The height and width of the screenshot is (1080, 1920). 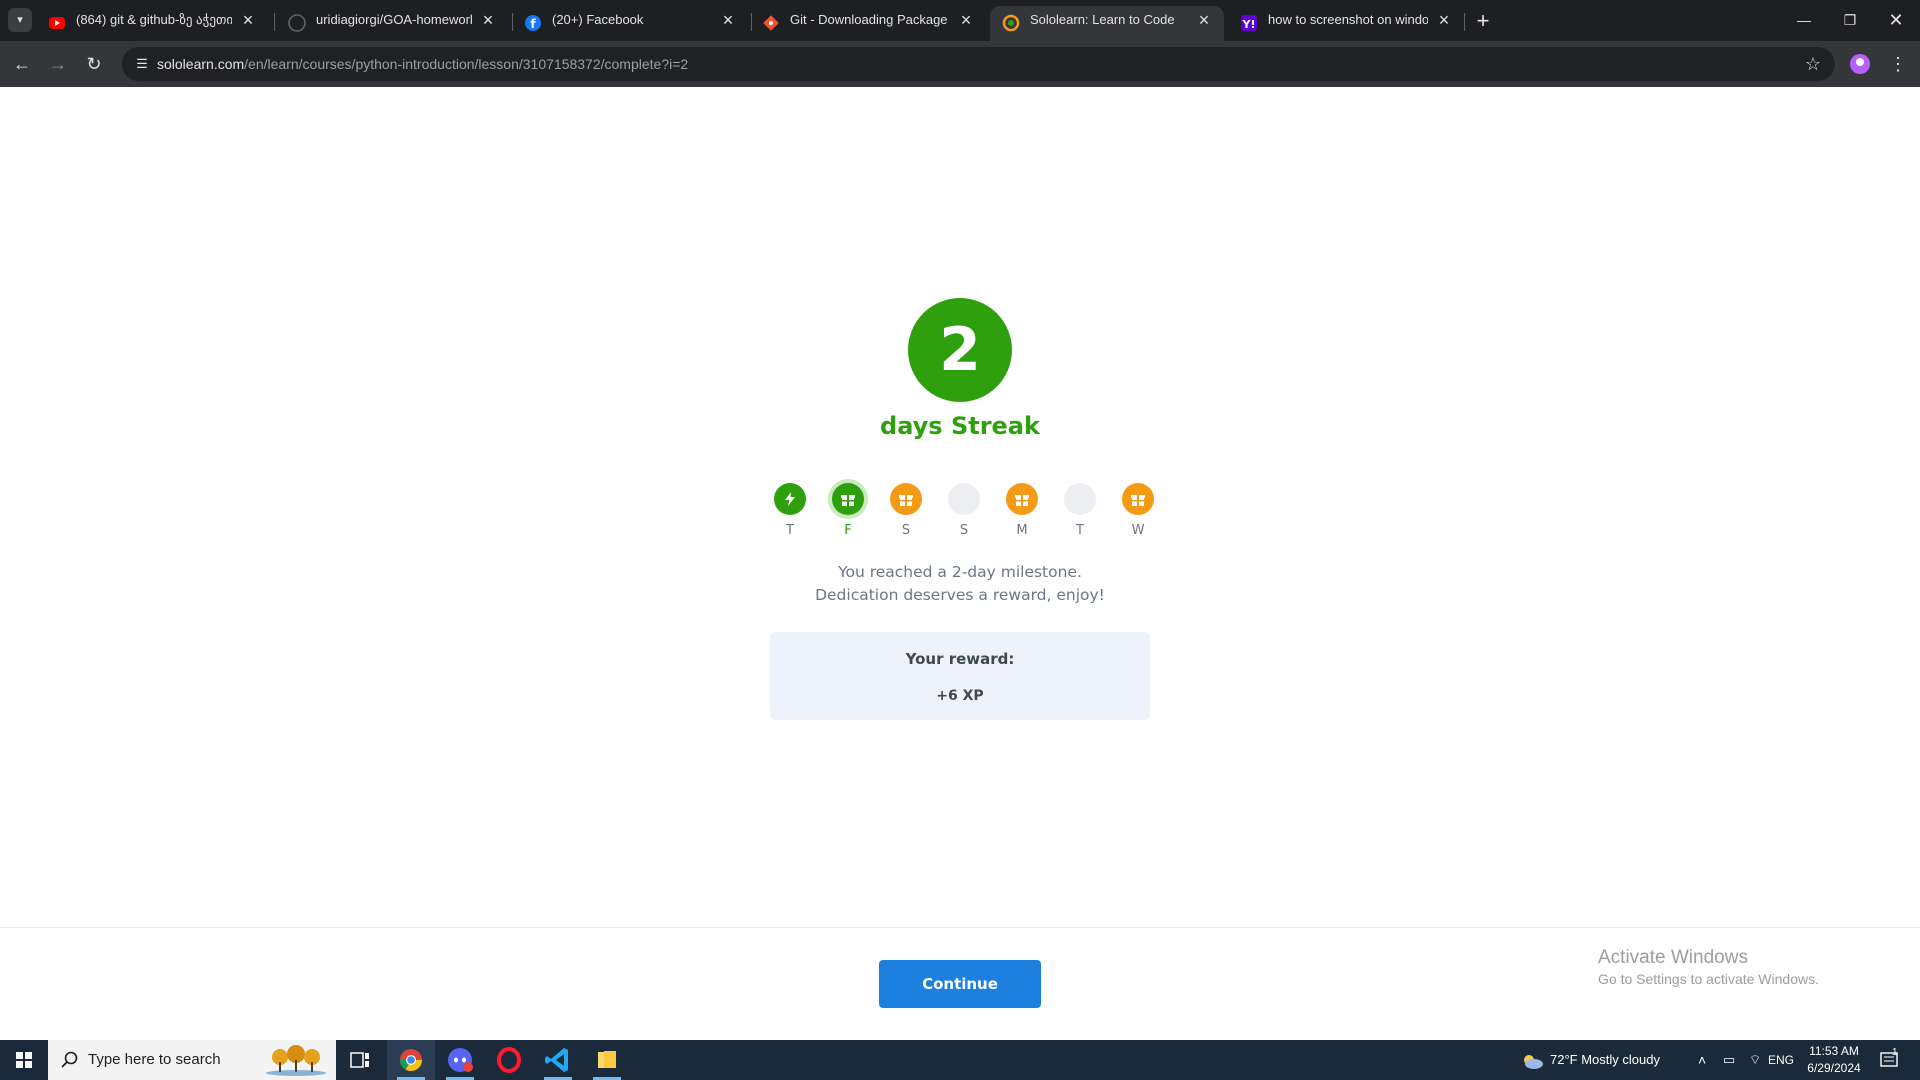 I want to click on streak-count-badge: 2, so click(x=960, y=350).